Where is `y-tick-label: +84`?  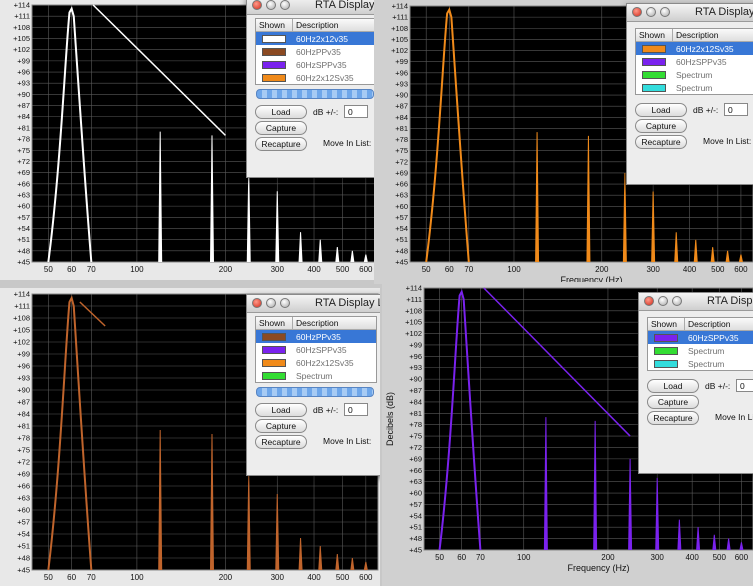
y-tick-label: +84 is located at coordinates (401, 117).